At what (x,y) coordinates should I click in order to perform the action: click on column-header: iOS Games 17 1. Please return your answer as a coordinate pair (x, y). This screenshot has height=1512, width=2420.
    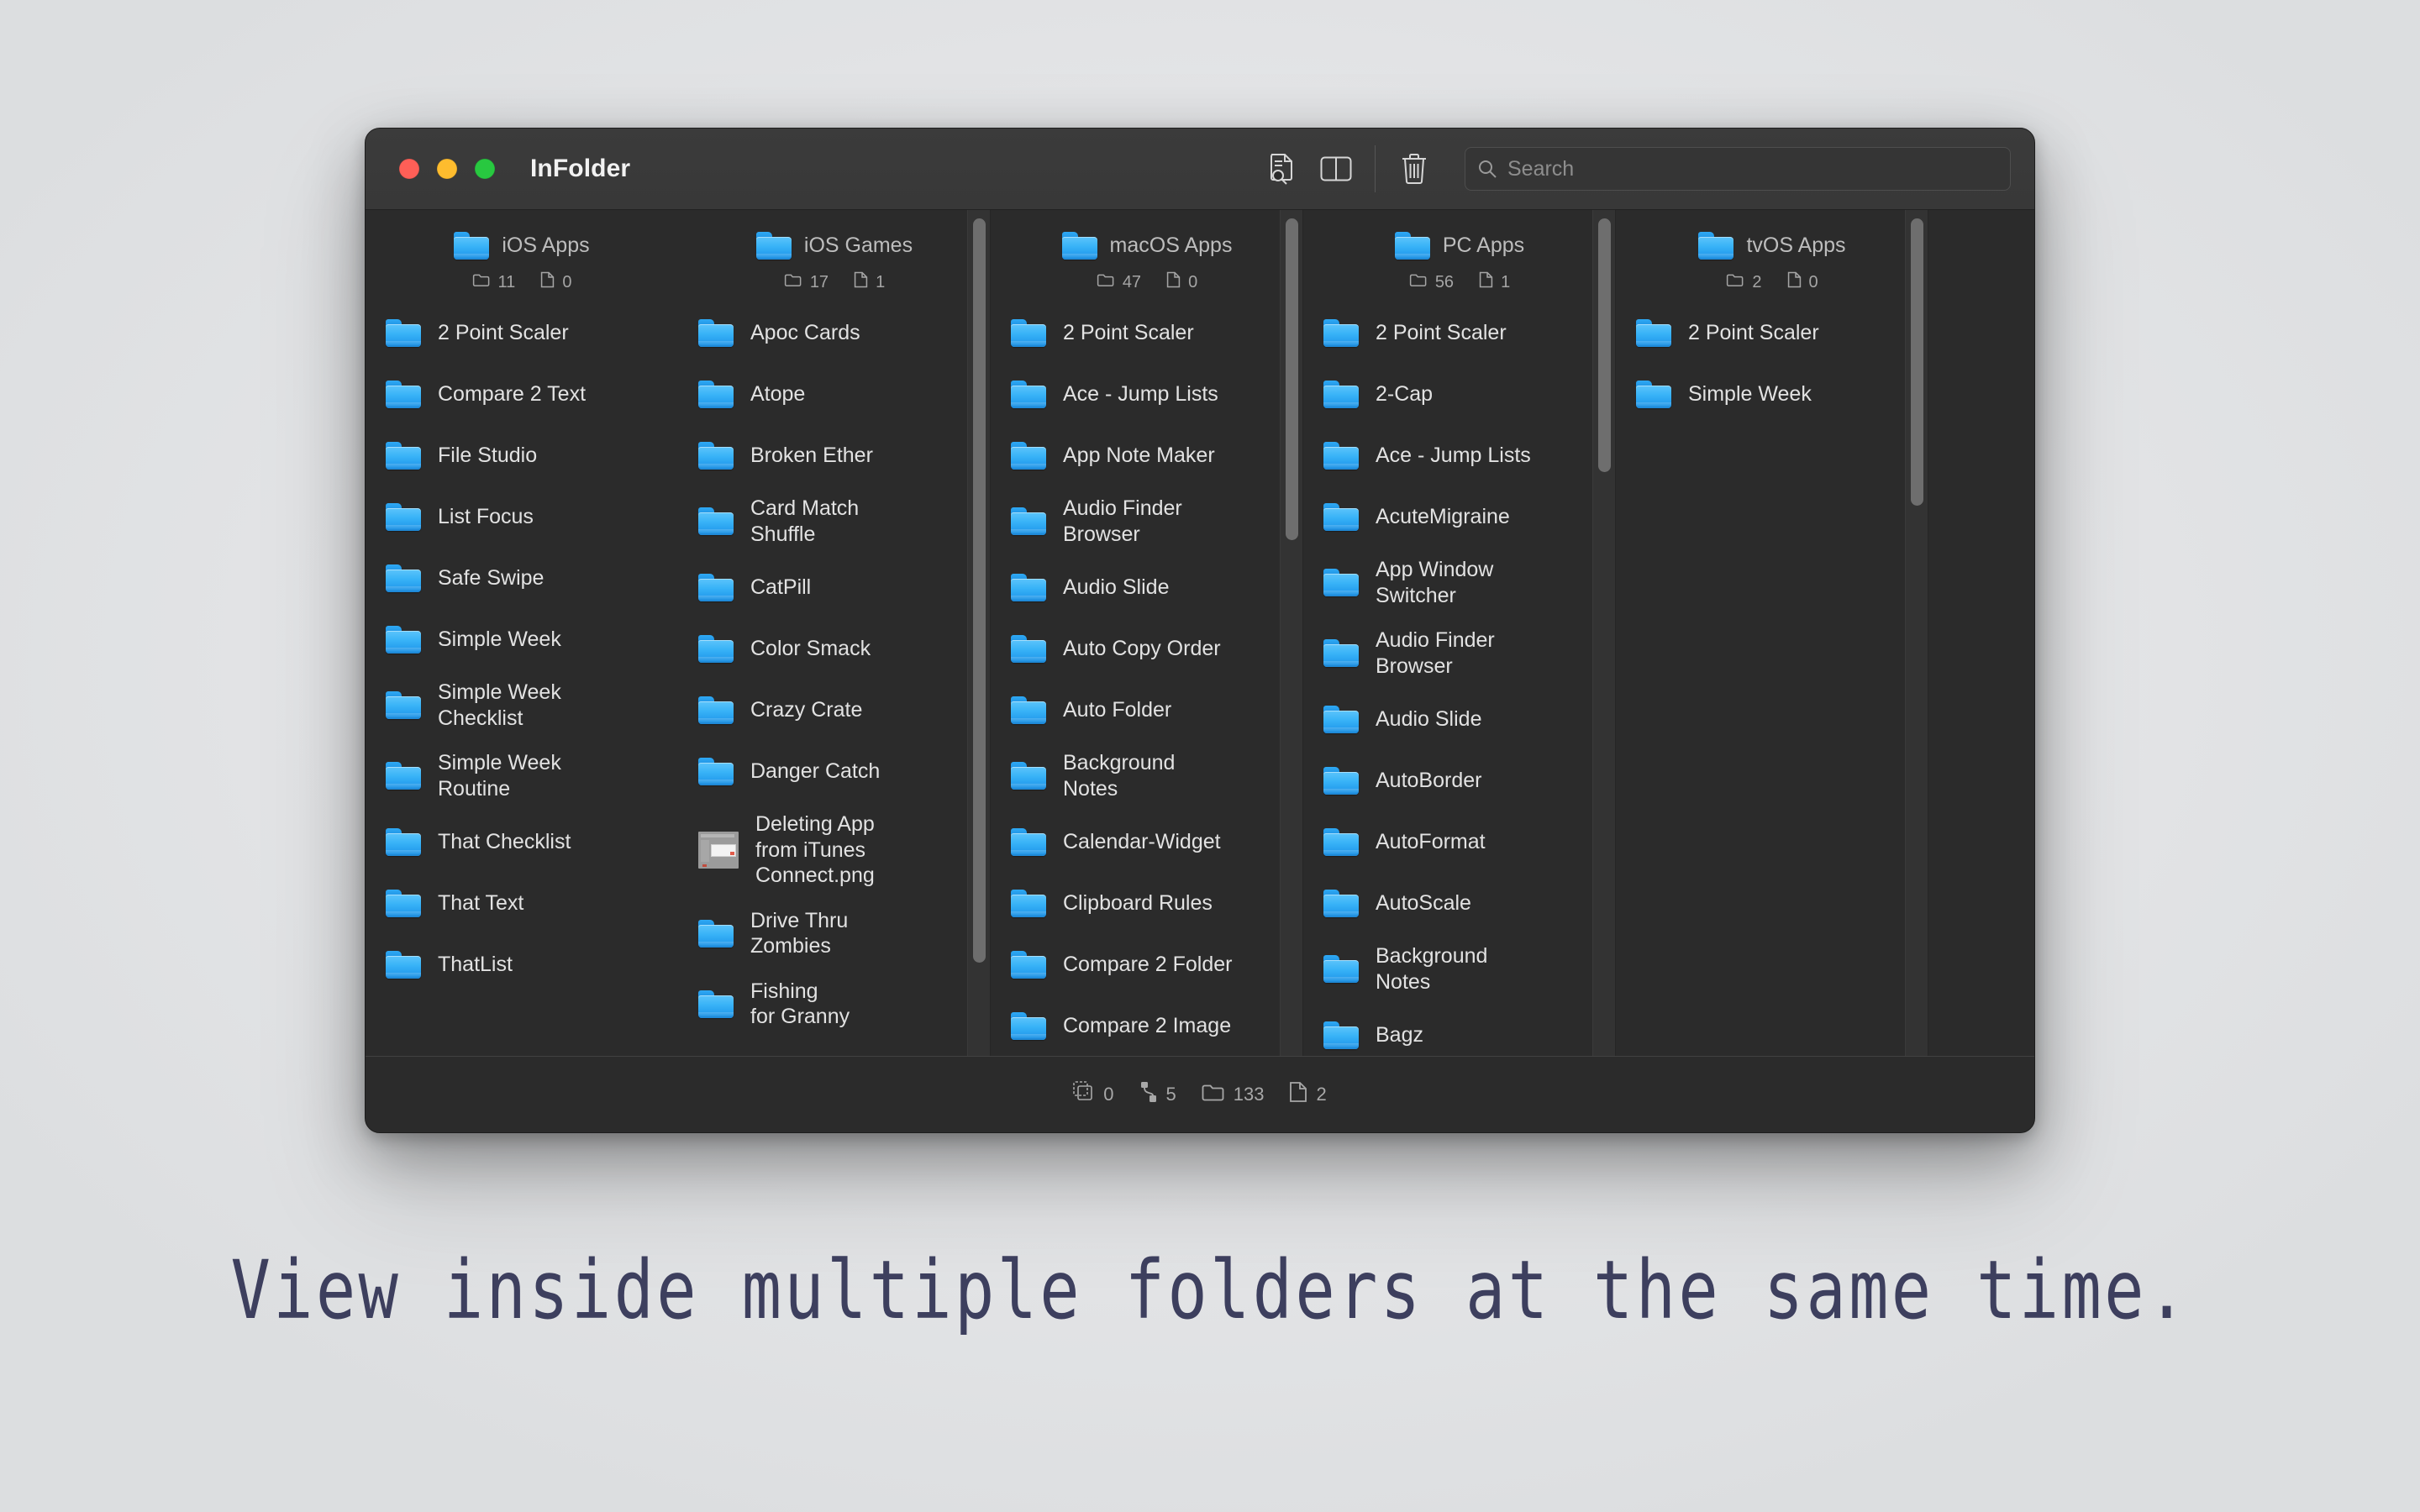
    Looking at the image, I should click on (834, 251).